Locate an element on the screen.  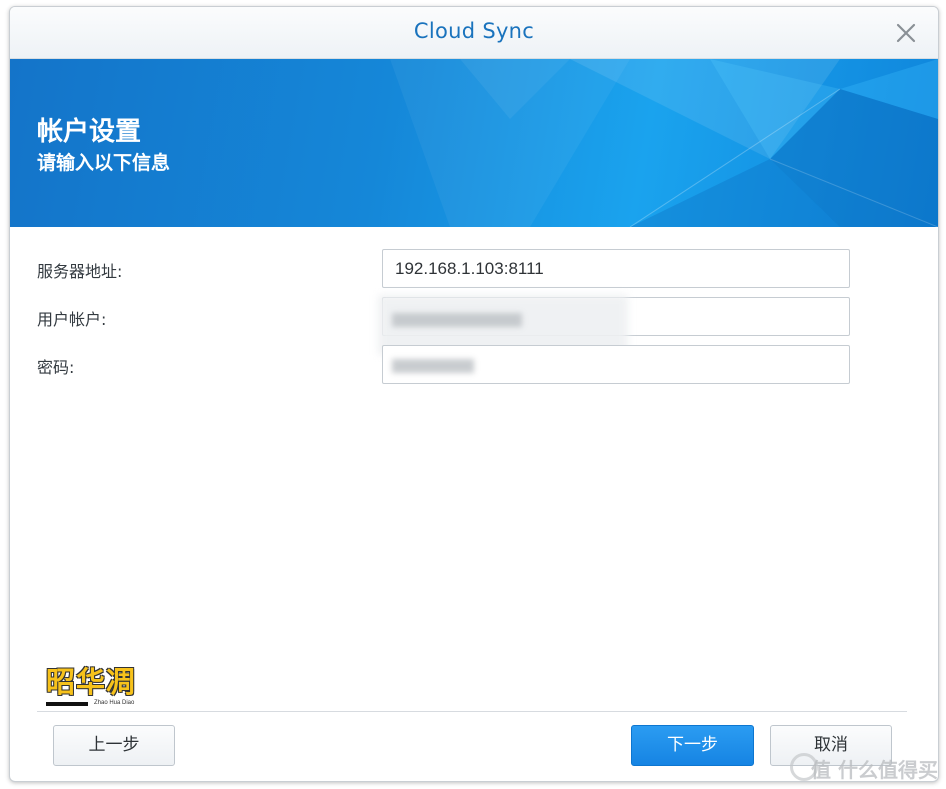
username-redacted is located at coordinates (457, 320).